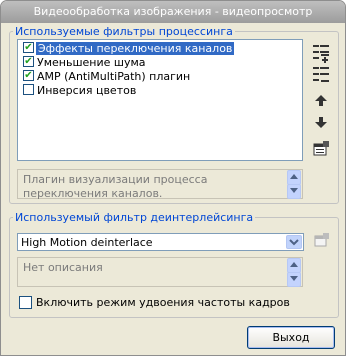  I want to click on frame-doubling-checkbox, so click(25, 302).